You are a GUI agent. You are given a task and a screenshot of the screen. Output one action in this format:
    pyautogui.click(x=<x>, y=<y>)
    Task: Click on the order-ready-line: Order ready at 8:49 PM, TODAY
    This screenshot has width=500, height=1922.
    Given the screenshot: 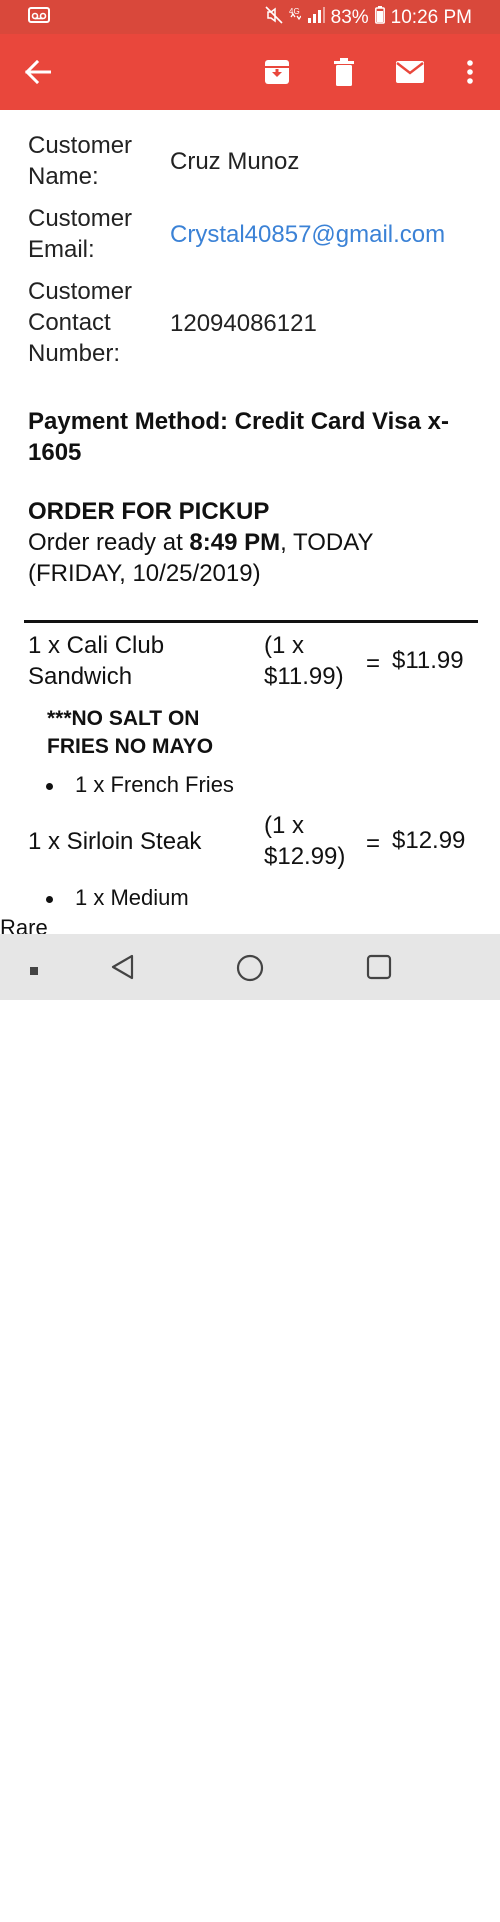 What is the action you would take?
    pyautogui.click(x=201, y=542)
    